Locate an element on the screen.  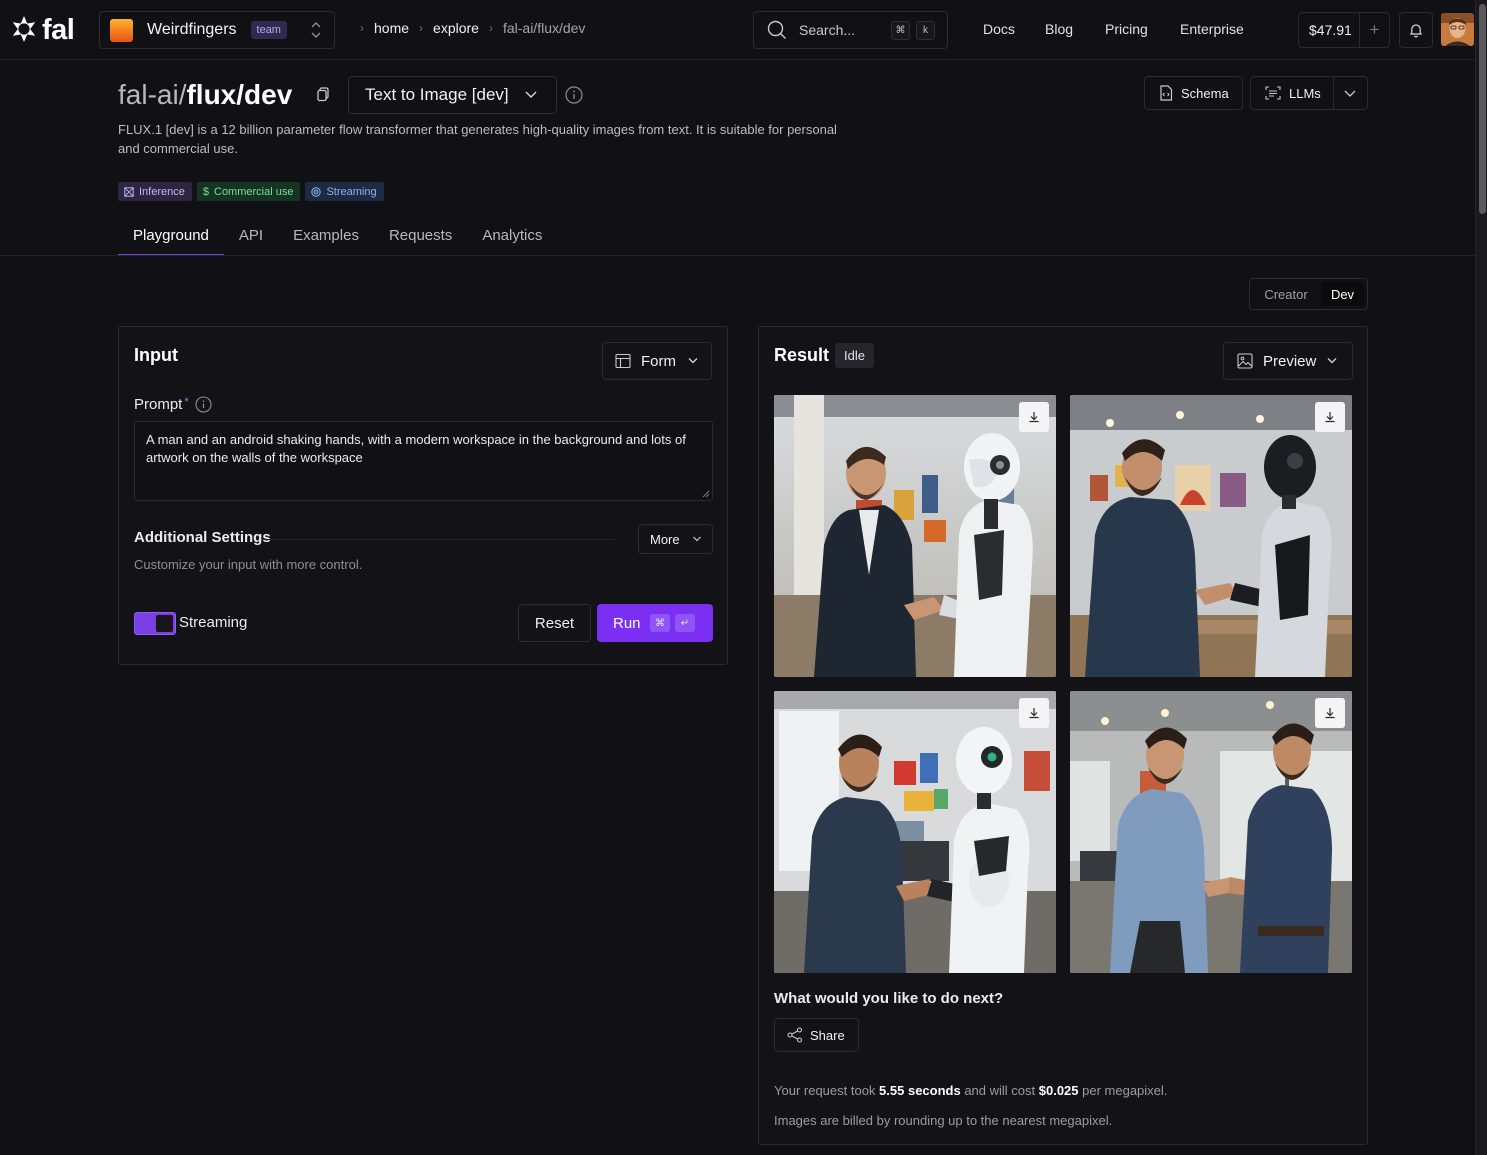
network-icon is located at coordinates (129, 191).